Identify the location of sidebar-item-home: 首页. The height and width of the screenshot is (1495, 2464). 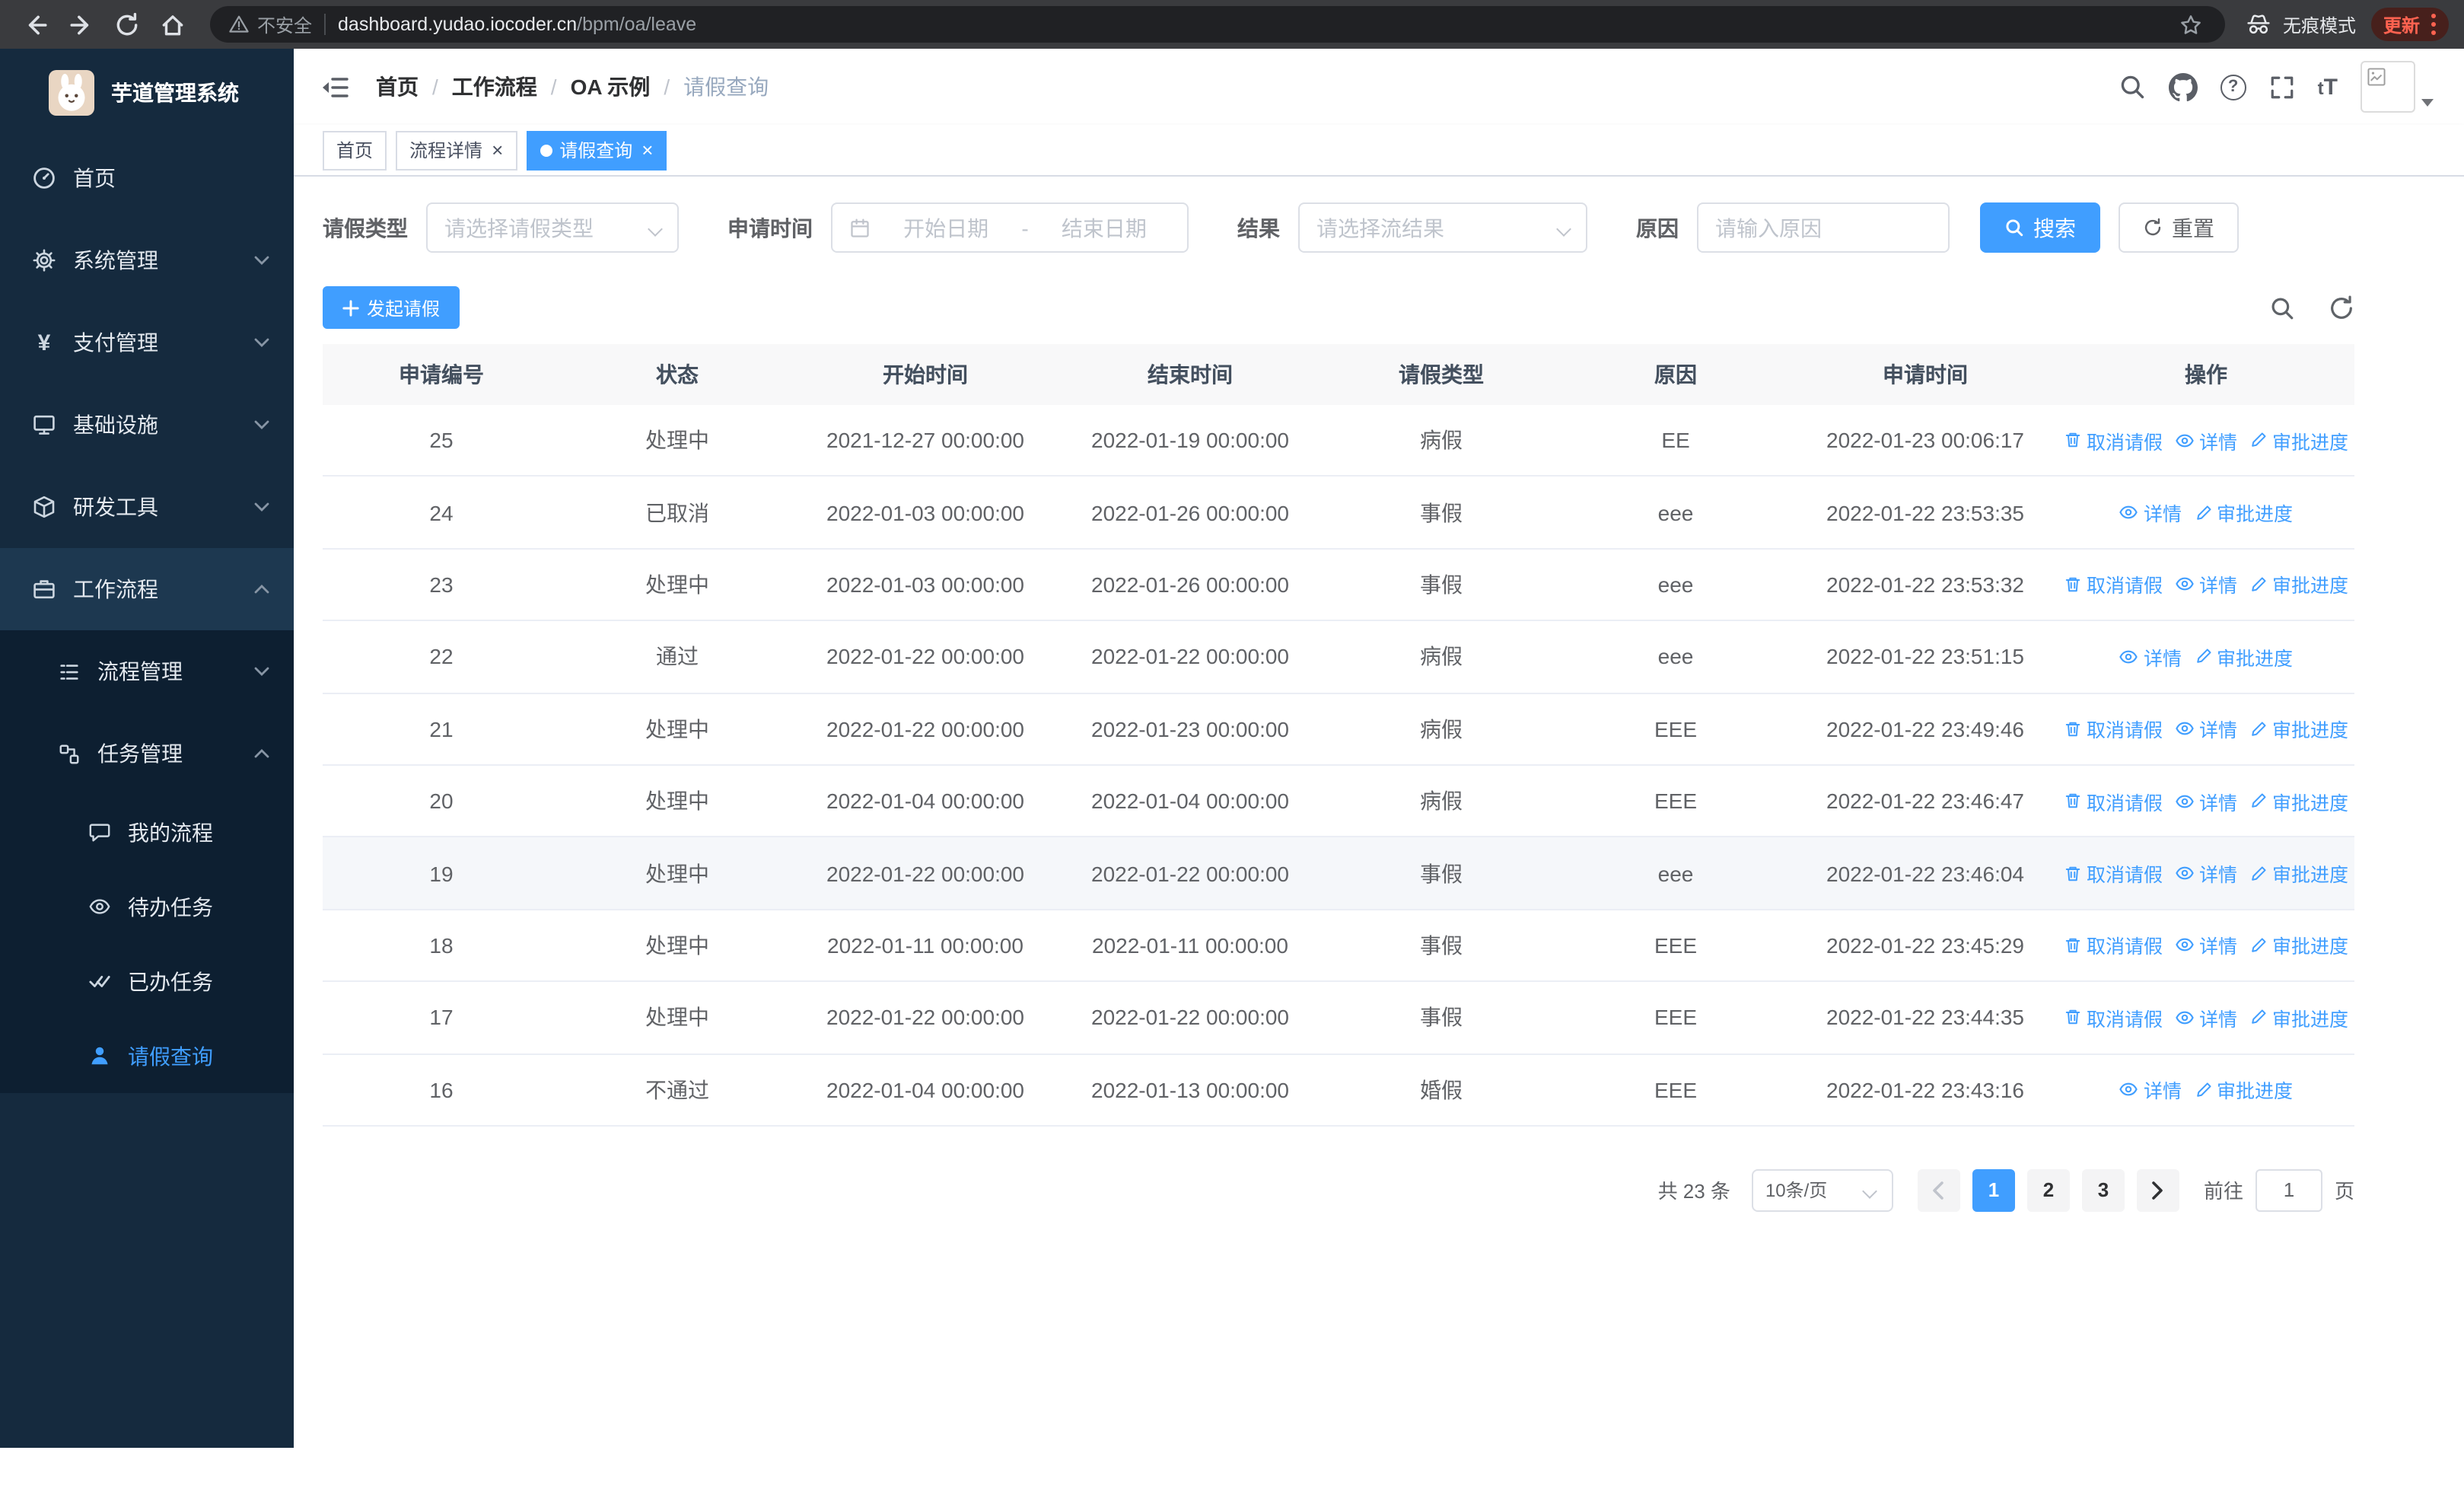
(147, 178).